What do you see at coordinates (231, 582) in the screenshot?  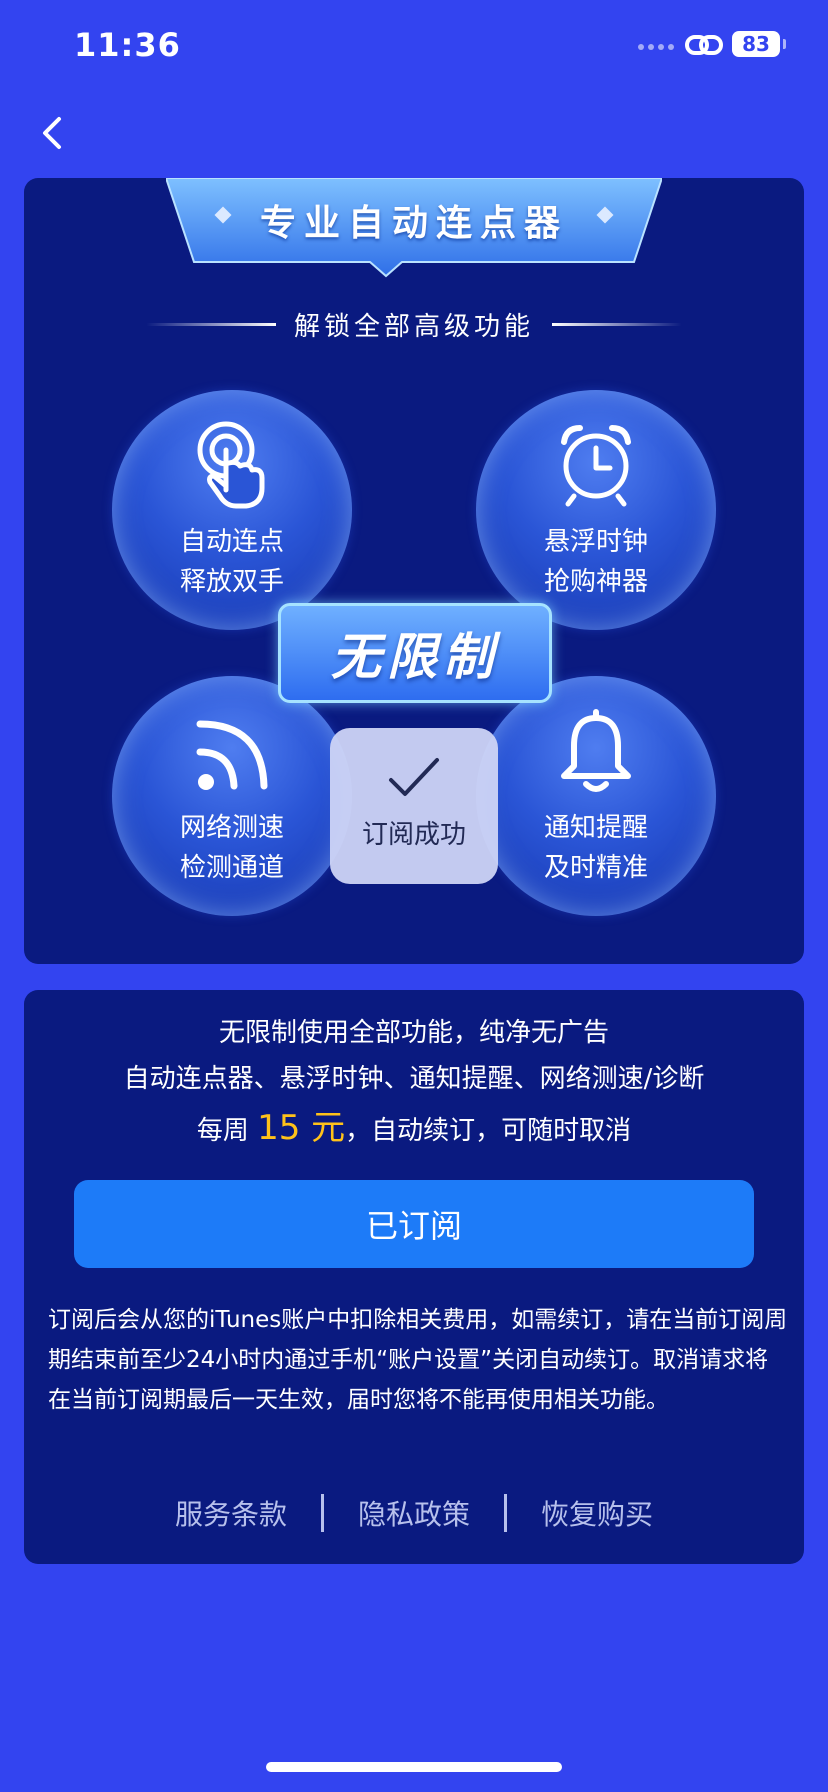 I see `feature-subtitle: 释放双手` at bounding box center [231, 582].